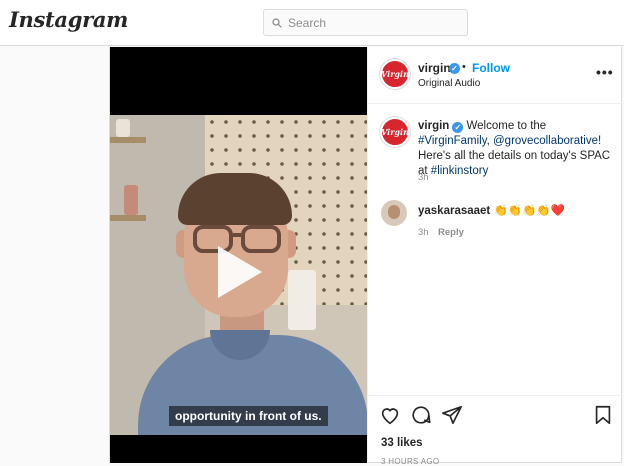 The width and height of the screenshot is (624, 466). Describe the element at coordinates (434, 68) in the screenshot. I see `post-author: virgin` at that location.